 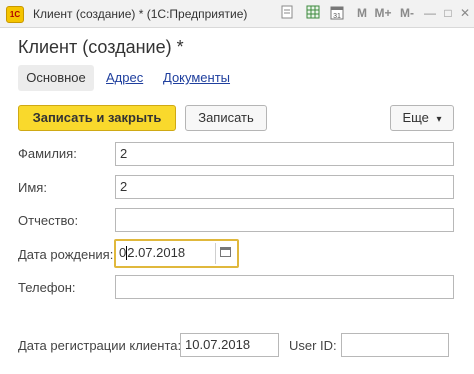 I want to click on more-button: Еще ▾, so click(x=422, y=118).